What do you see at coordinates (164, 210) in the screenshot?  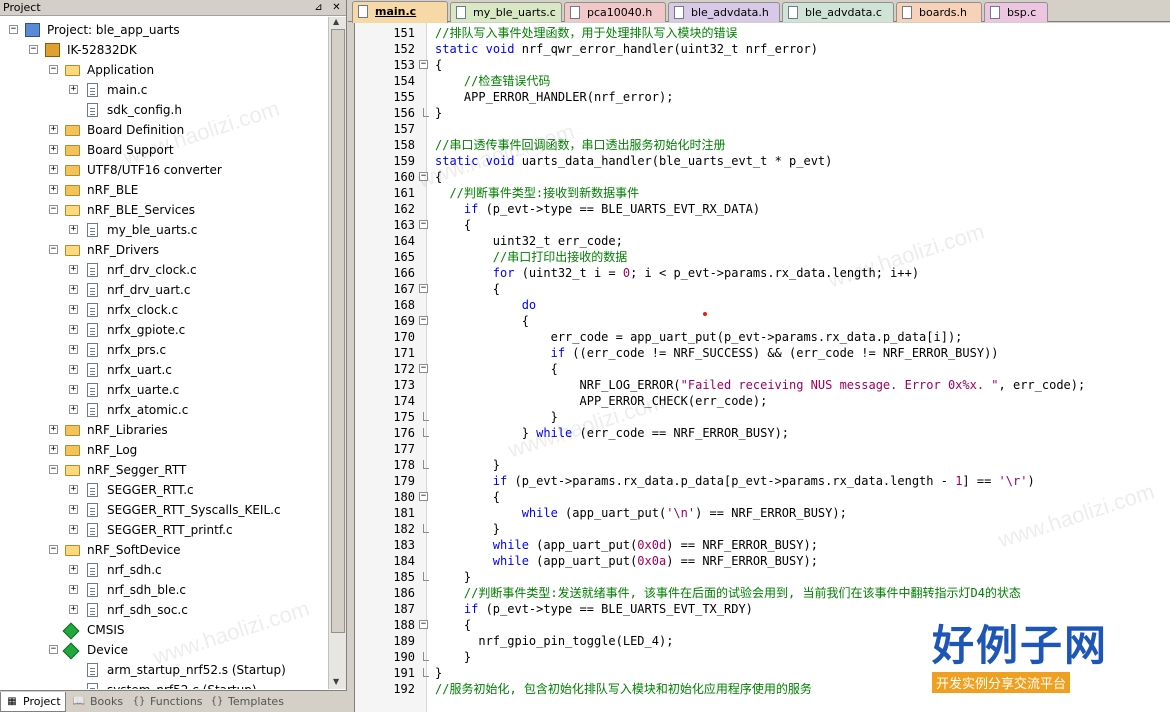 I see `tree-node: − nRF_BLE_Services` at bounding box center [164, 210].